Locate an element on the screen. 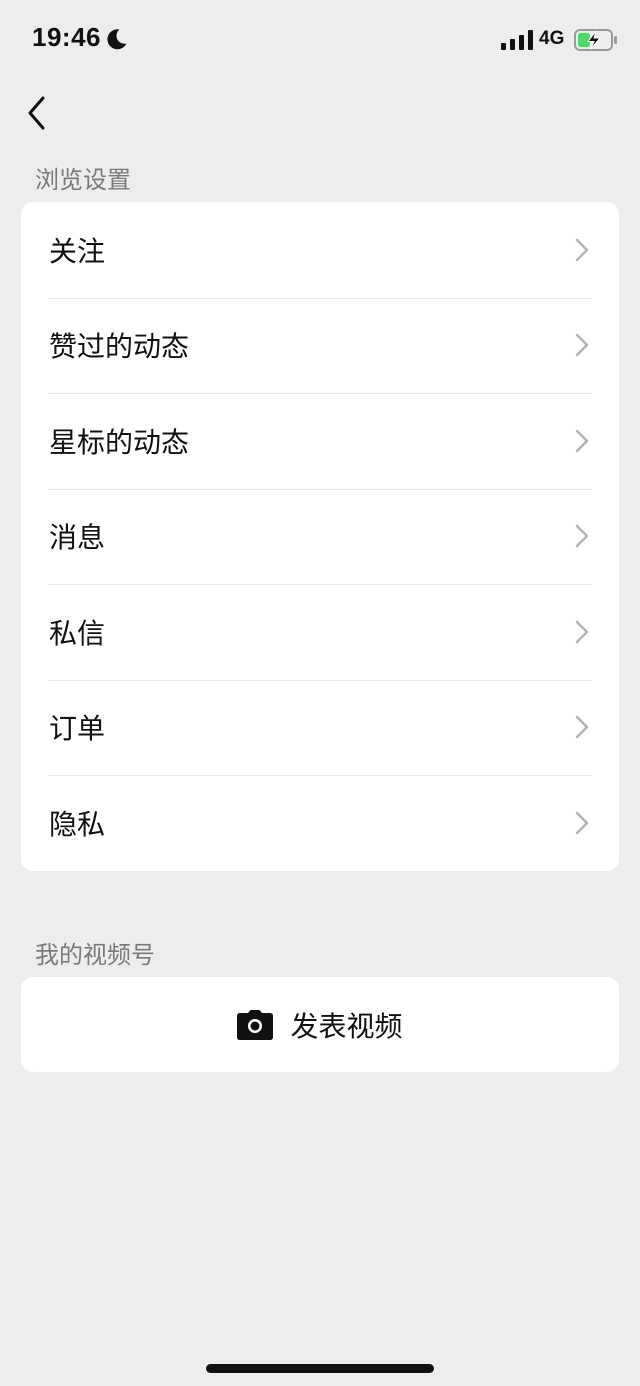 The height and width of the screenshot is (1386, 640). post-video-button: 发表视频 is located at coordinates (320, 1024).